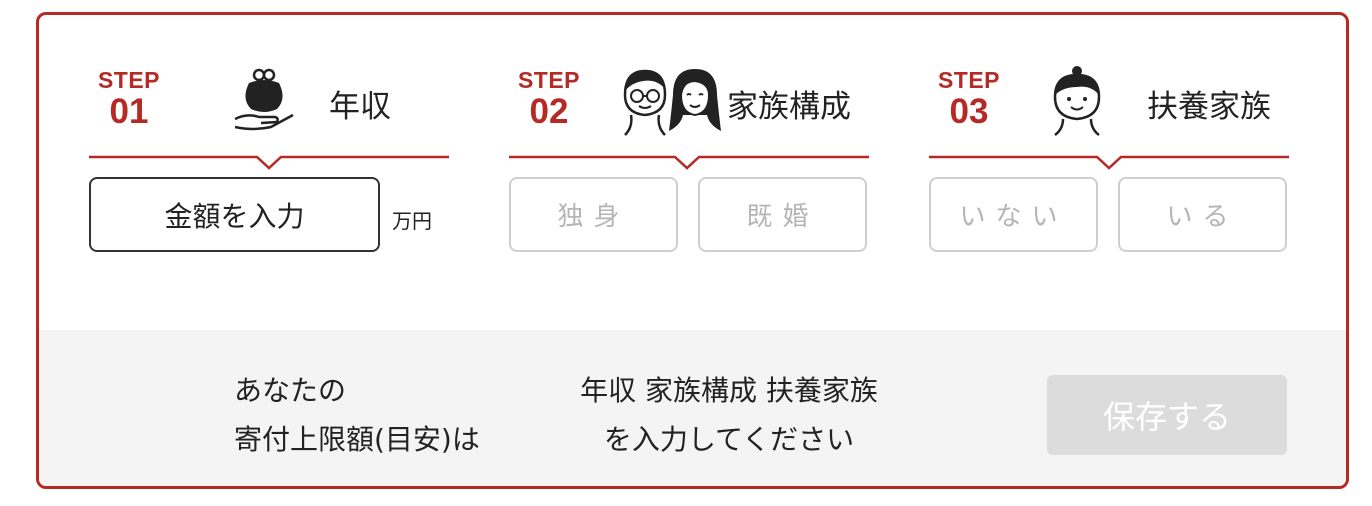 Image resolution: width=1372 pixels, height=506 pixels. I want to click on single-option-button: 独身, so click(593, 214).